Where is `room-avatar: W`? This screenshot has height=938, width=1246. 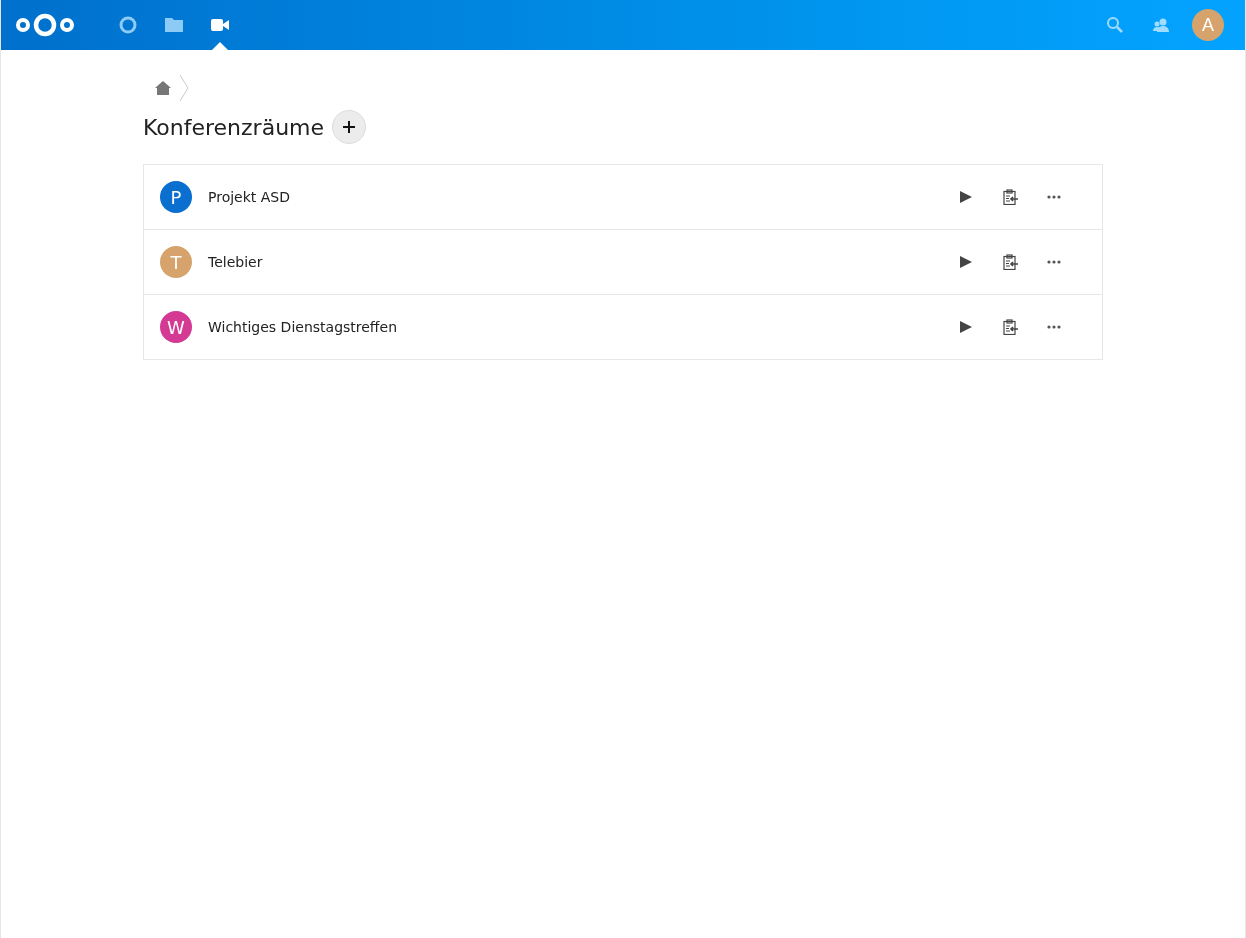
room-avatar: W is located at coordinates (176, 327).